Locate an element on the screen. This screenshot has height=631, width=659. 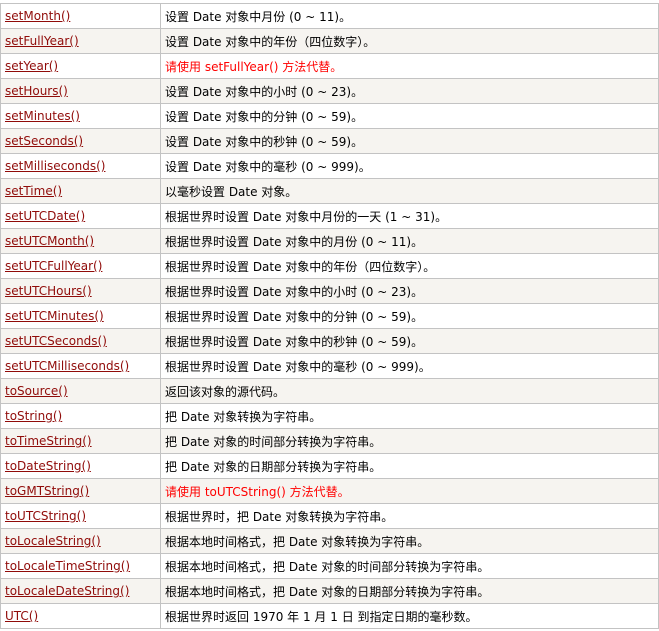
method-description: 设置 Date 对象中的毫秒 (0 ~ 999)。 is located at coordinates (268, 166).